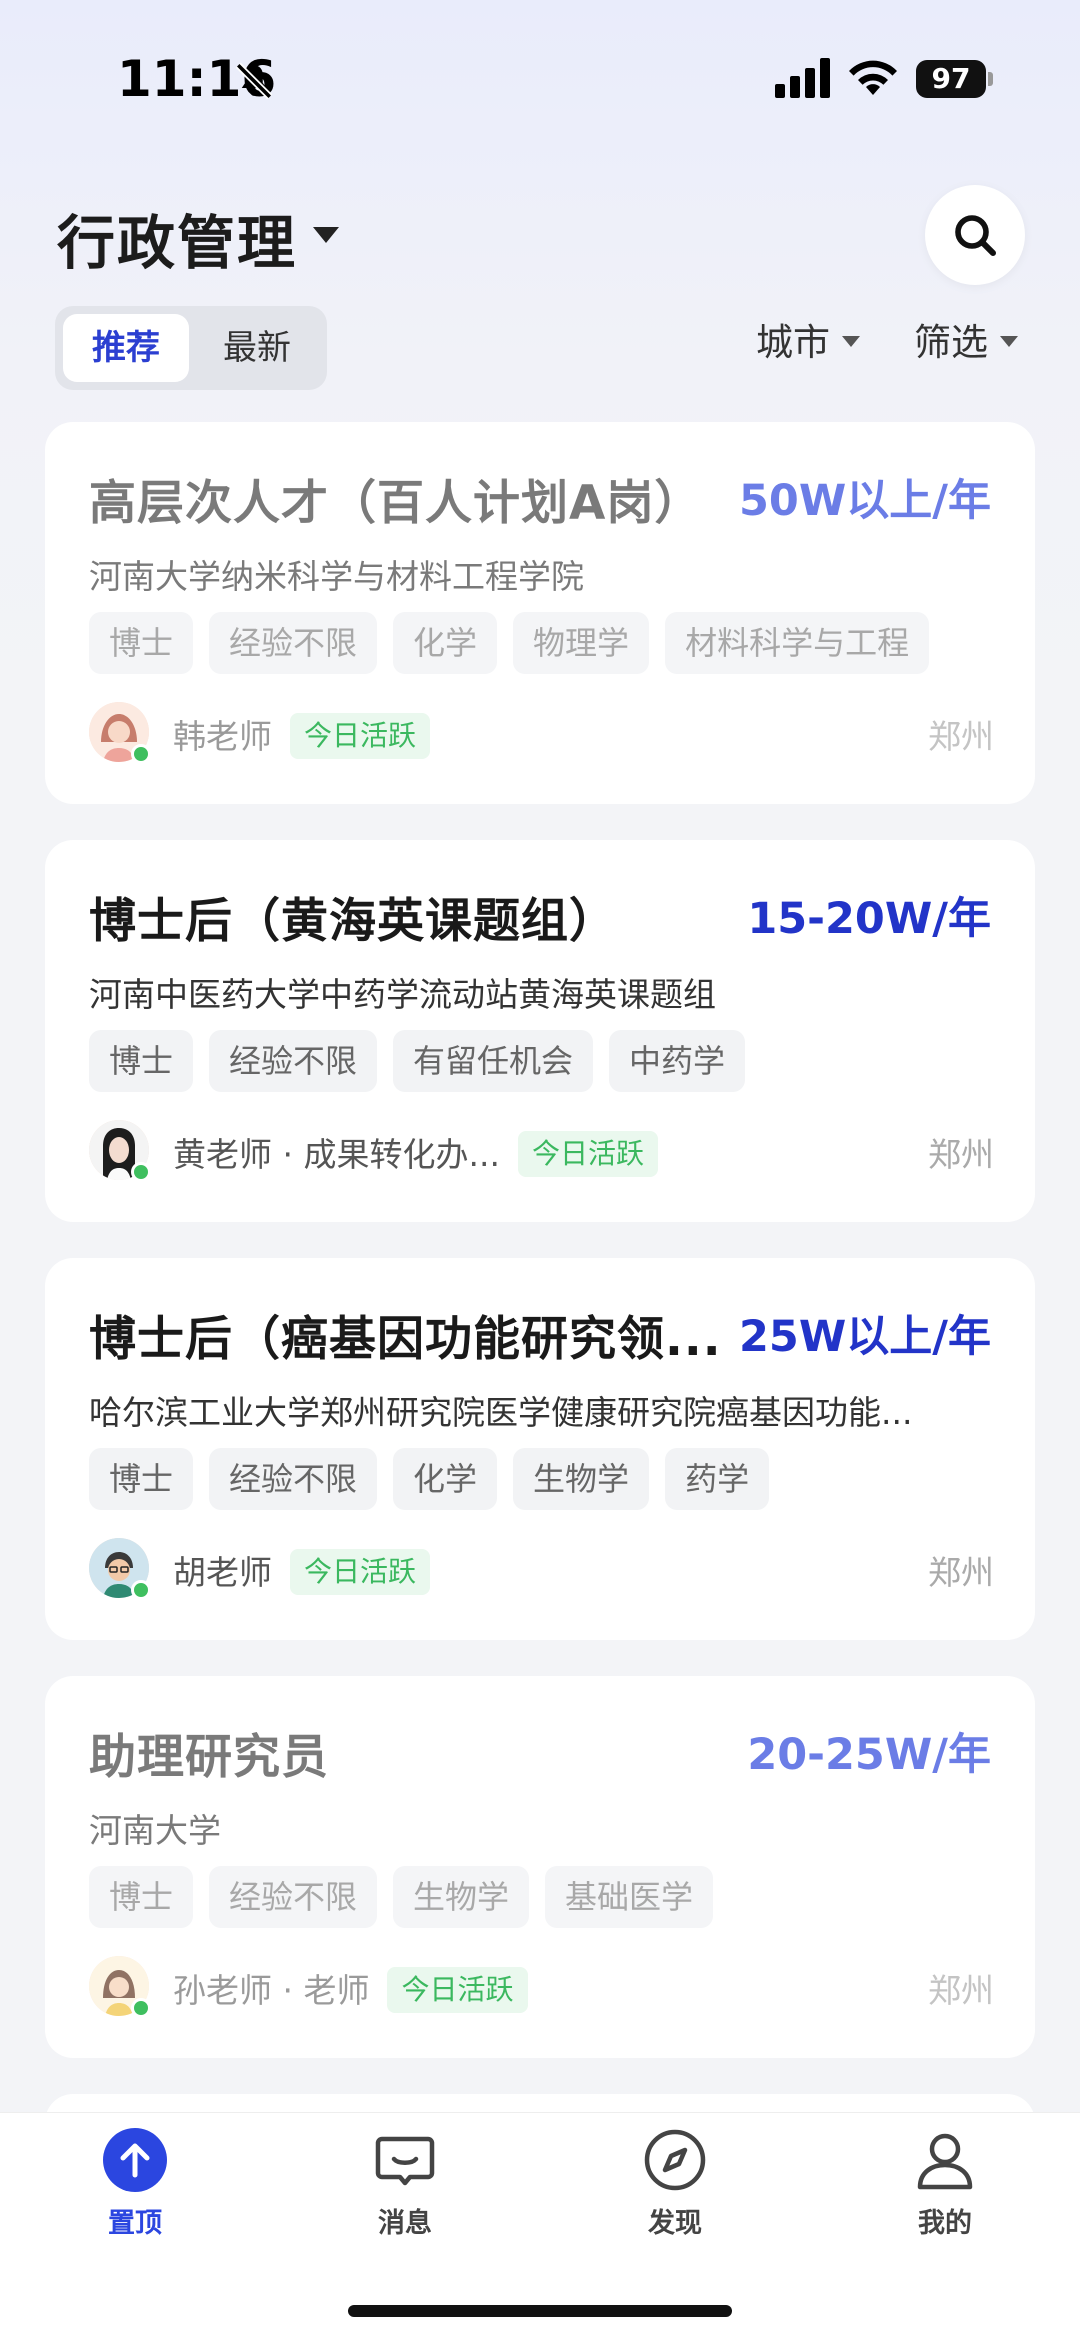  I want to click on battery-icon: 97, so click(951, 79).